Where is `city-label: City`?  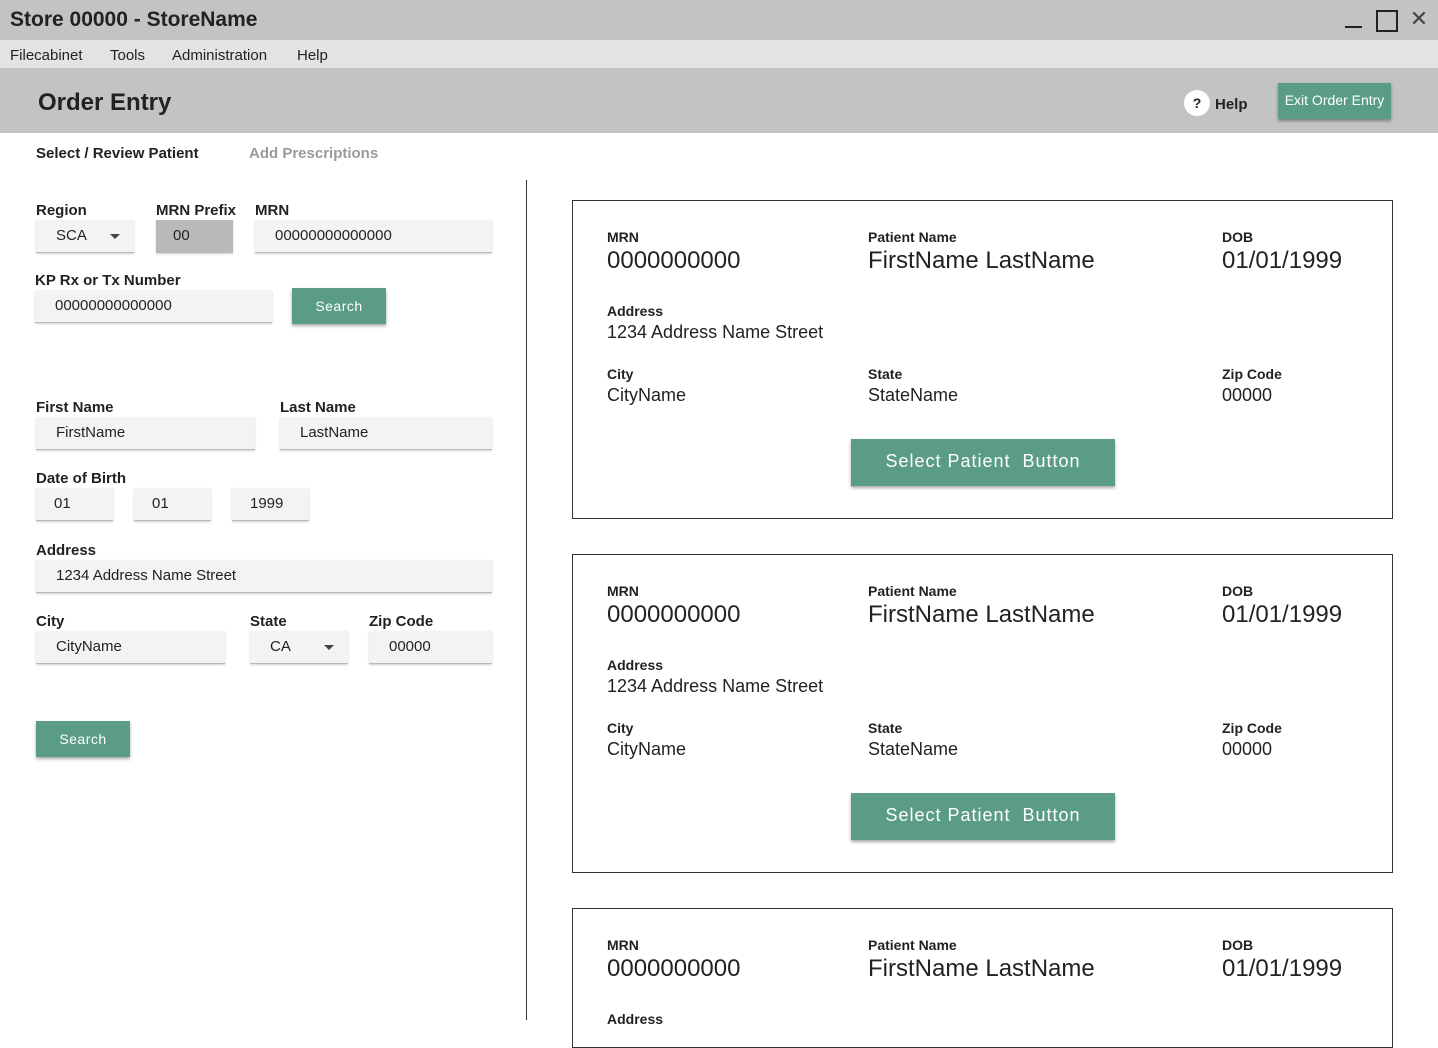
city-label: City is located at coordinates (50, 621).